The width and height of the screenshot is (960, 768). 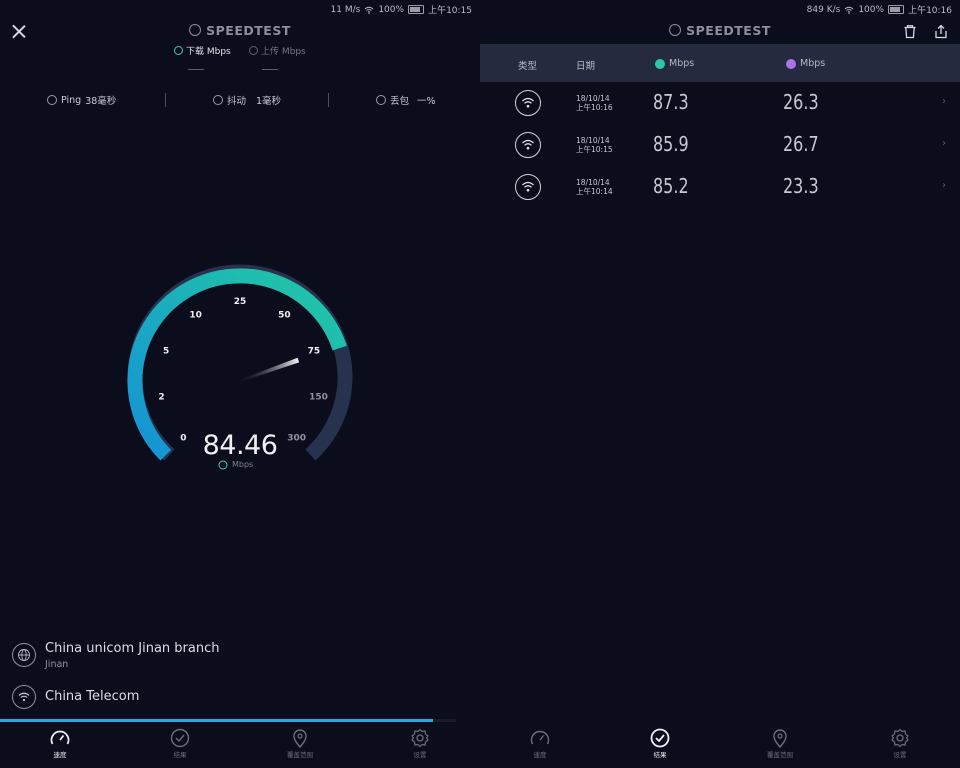 What do you see at coordinates (540, 737) in the screenshot?
I see `speedometer-icon` at bounding box center [540, 737].